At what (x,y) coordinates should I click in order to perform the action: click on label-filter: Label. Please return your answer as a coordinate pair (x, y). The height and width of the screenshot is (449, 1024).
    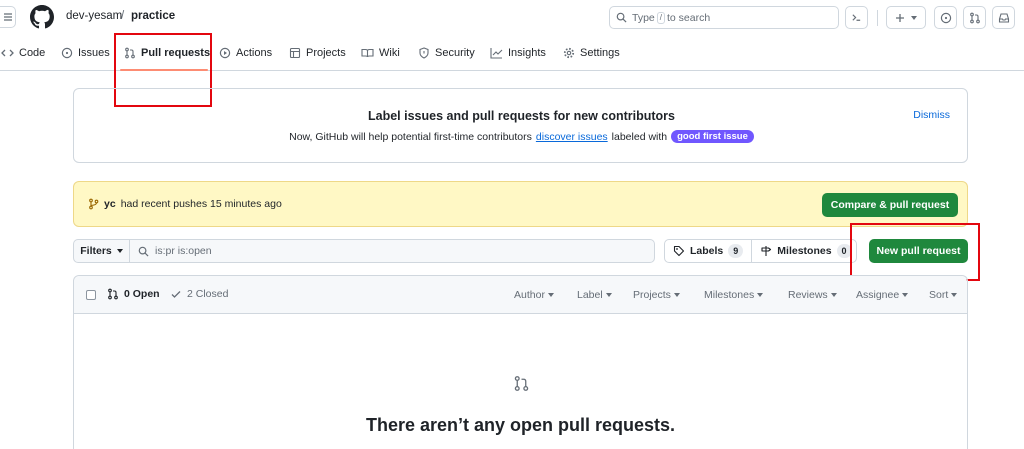
    Looking at the image, I should click on (594, 295).